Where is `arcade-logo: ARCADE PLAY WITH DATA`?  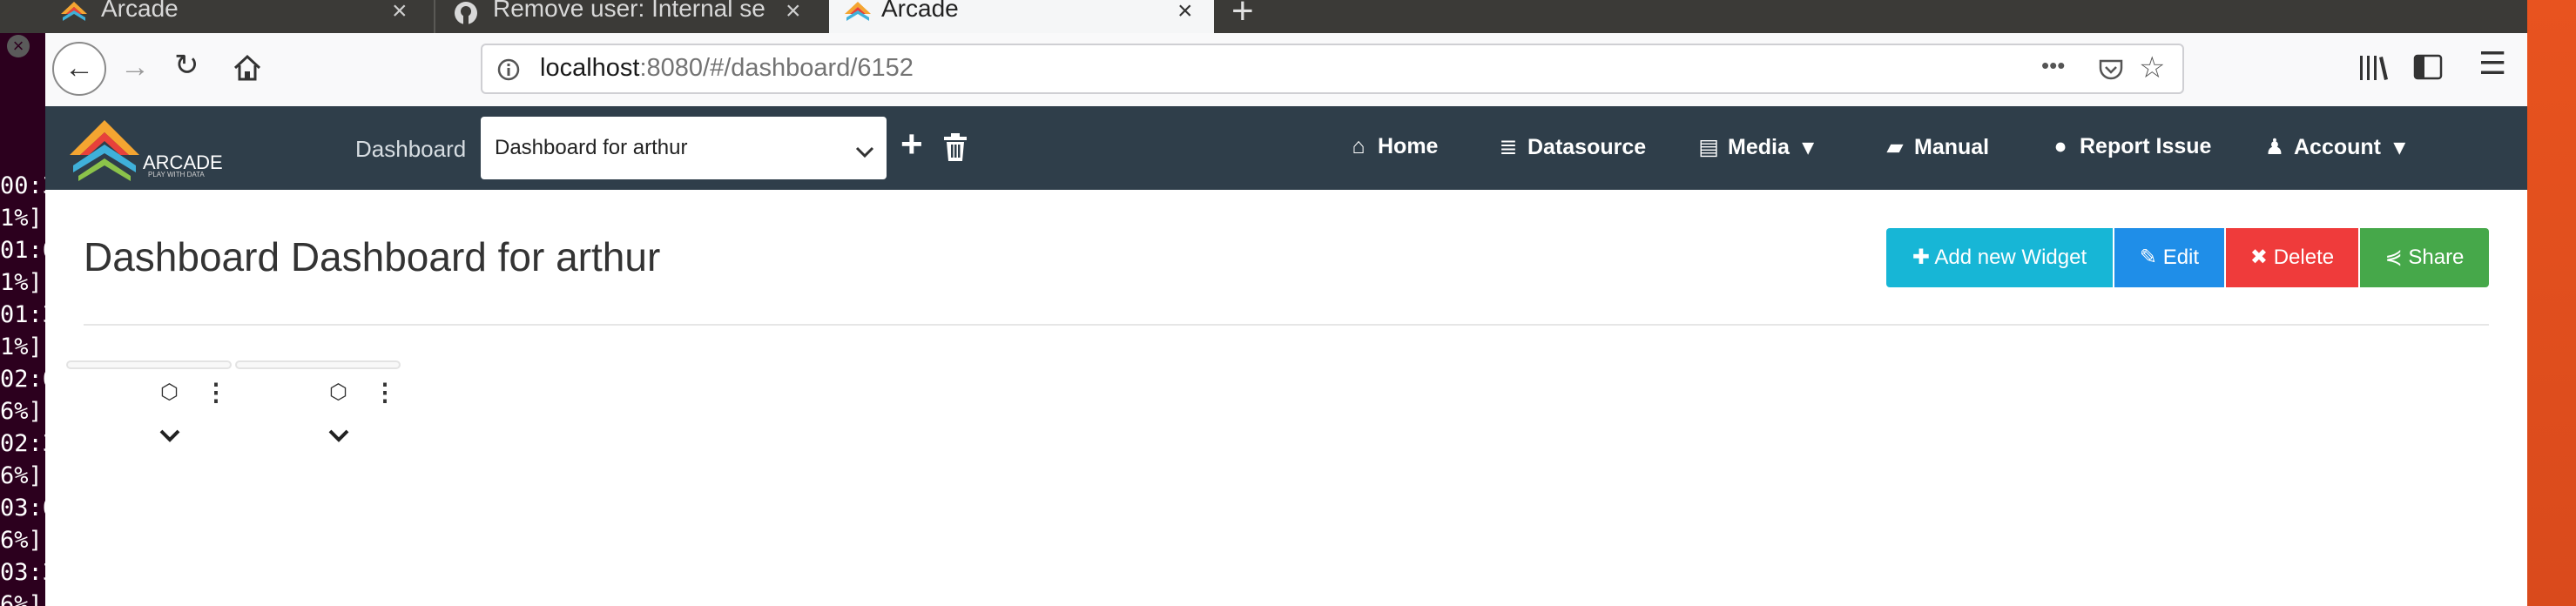
arcade-logo: ARCADE PLAY WITH DATA is located at coordinates (146, 149).